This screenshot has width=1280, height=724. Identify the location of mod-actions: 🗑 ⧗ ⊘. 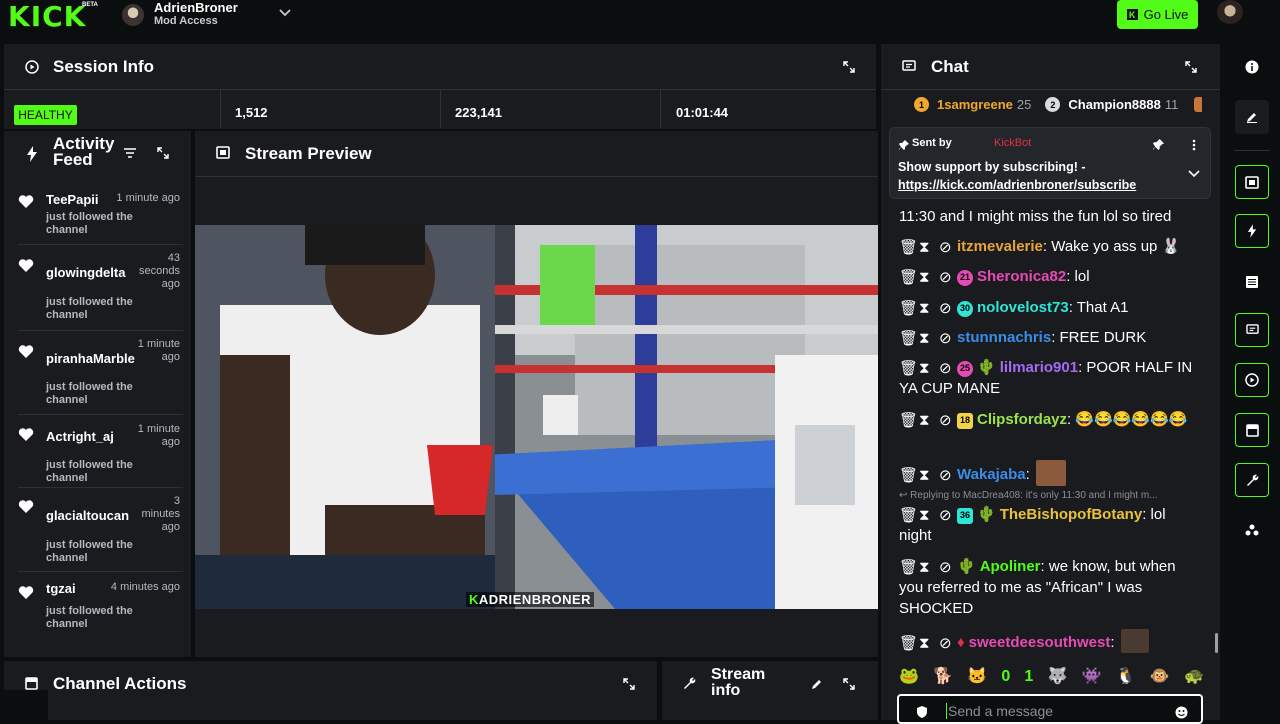
(925, 419).